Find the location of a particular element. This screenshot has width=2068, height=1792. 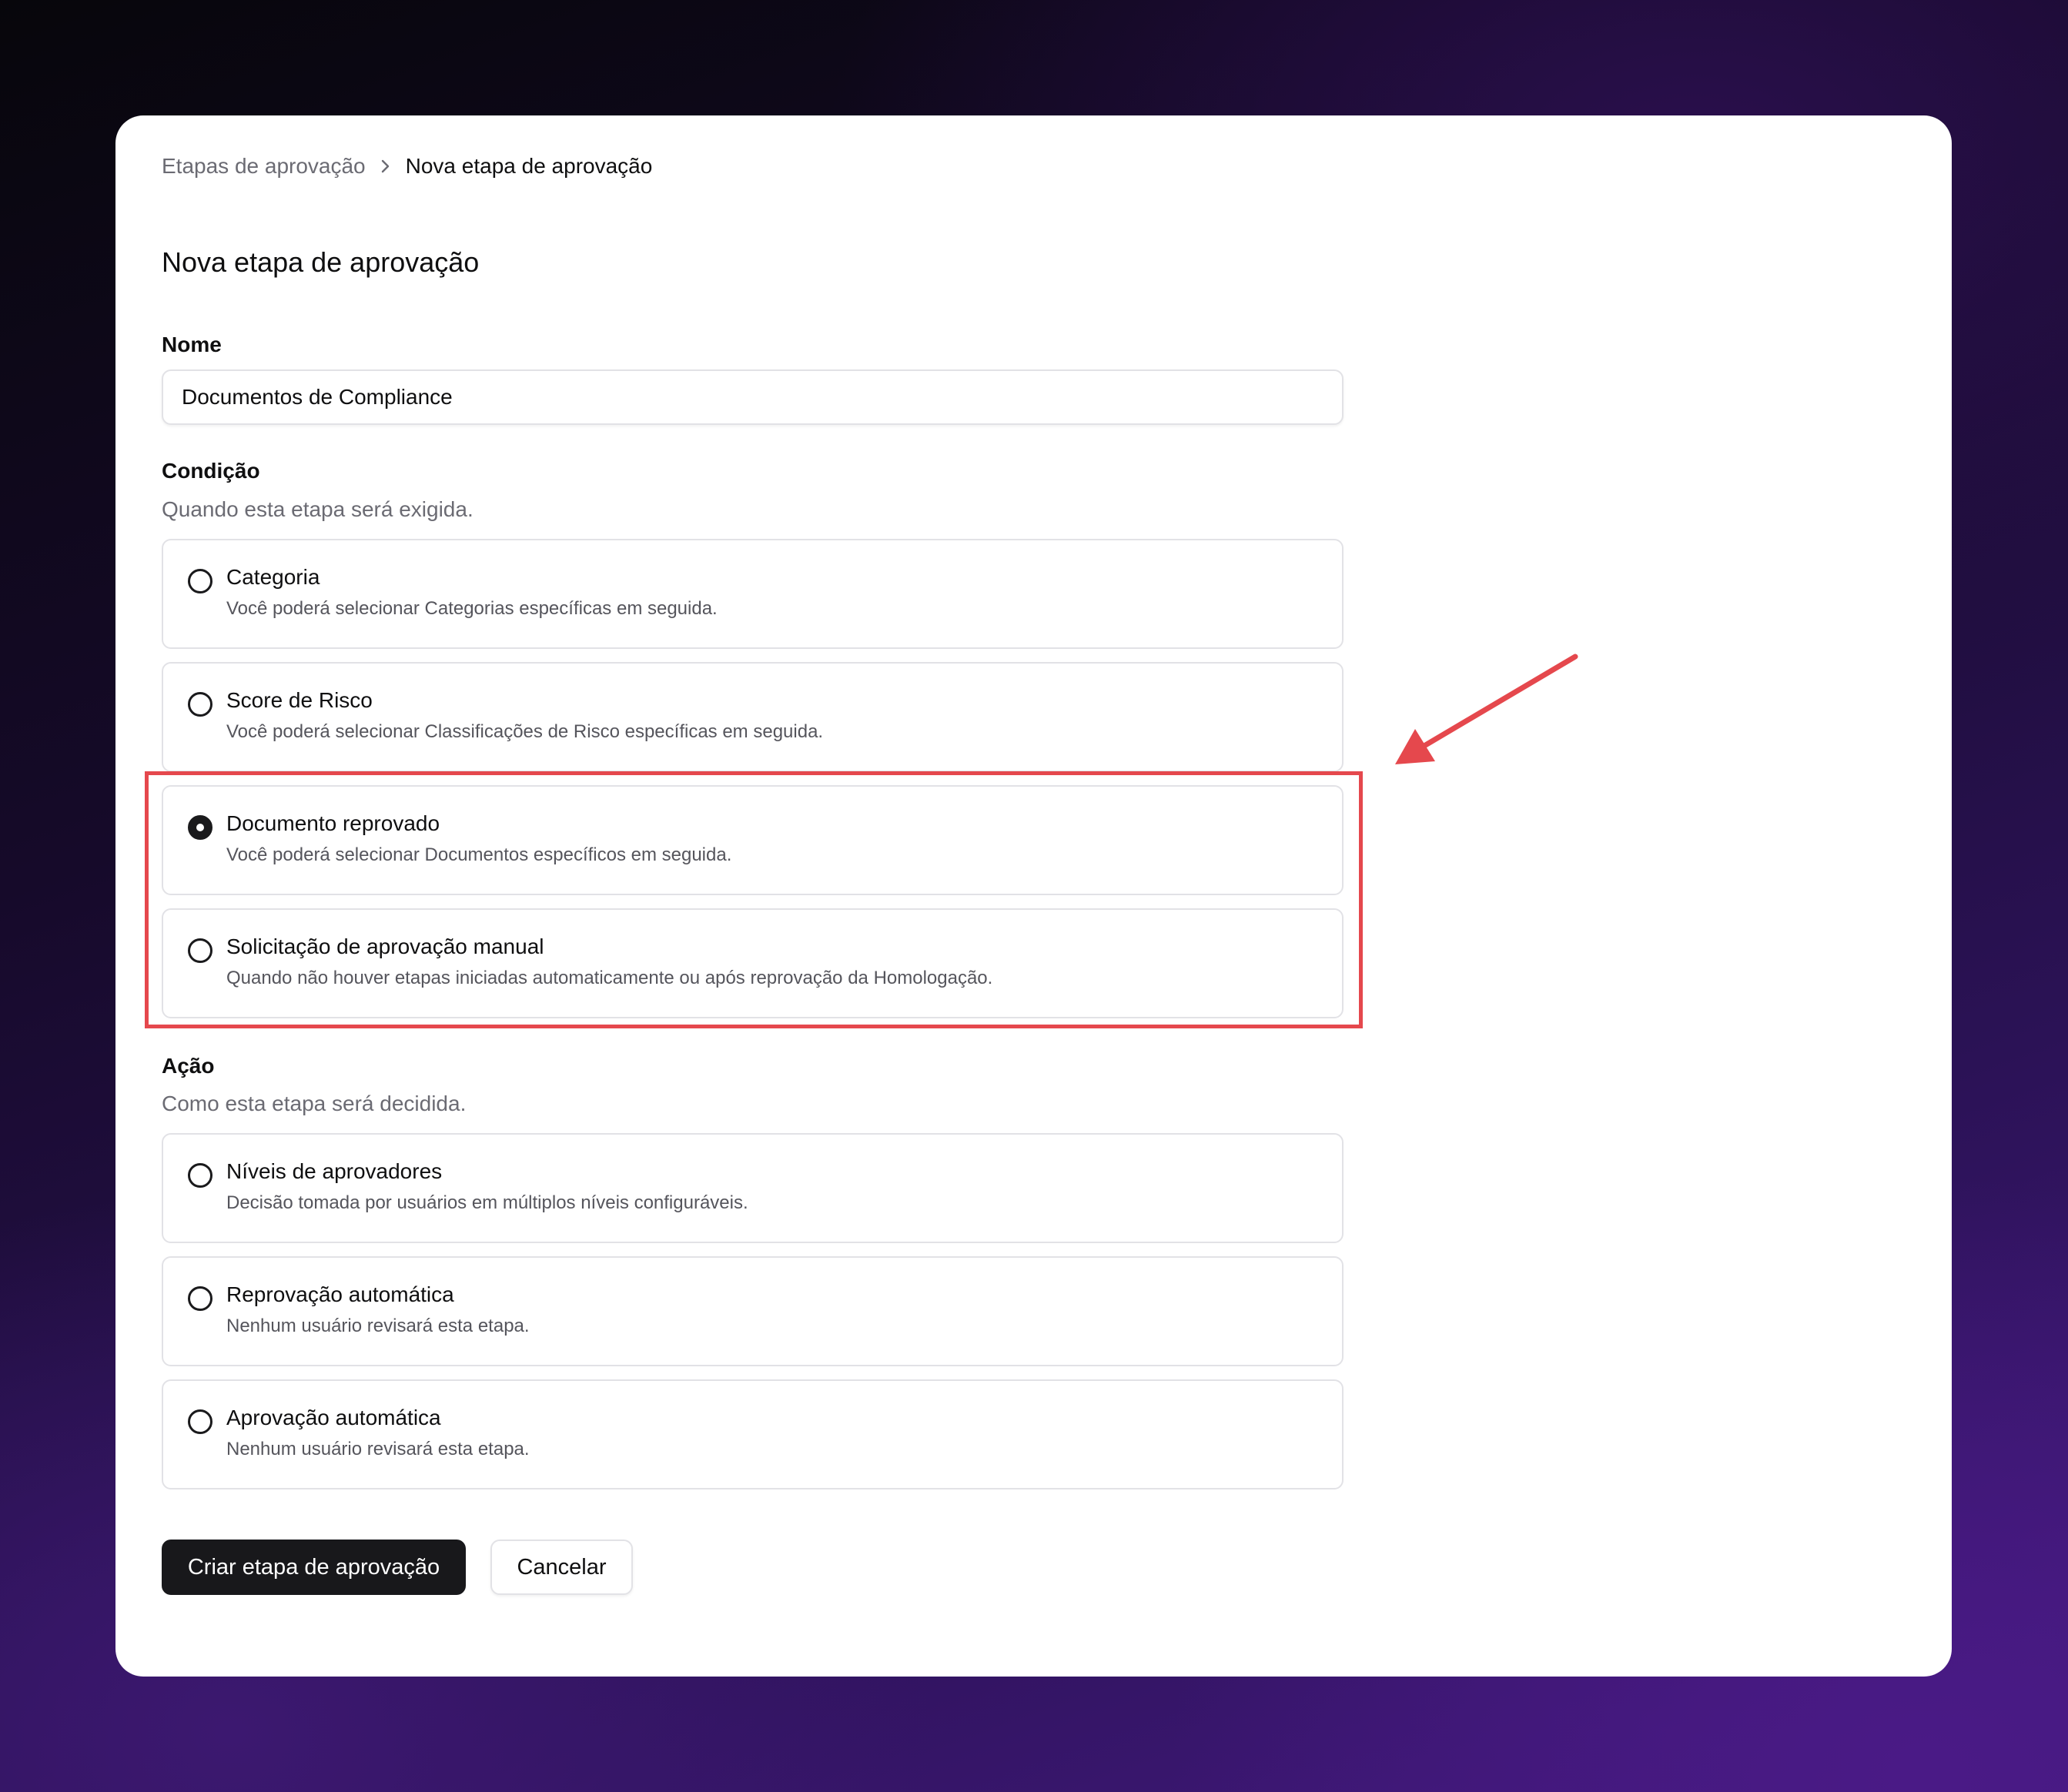

name-input is located at coordinates (753, 397).